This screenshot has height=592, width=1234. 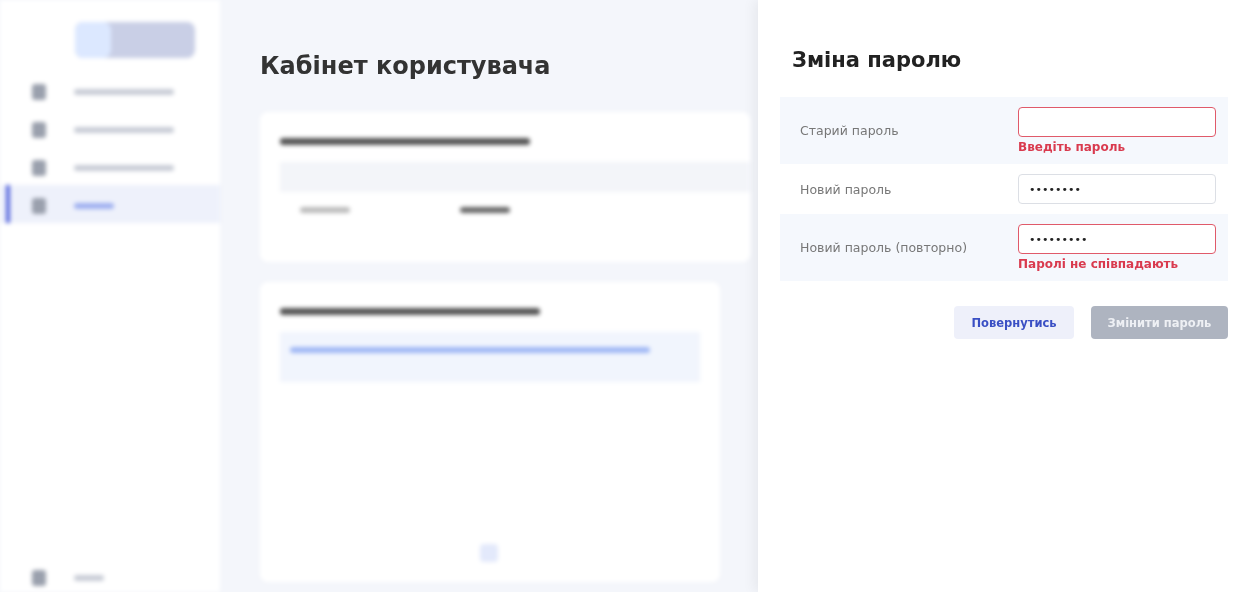 What do you see at coordinates (406, 67) in the screenshot?
I see `page-title: Кабінет користувача` at bounding box center [406, 67].